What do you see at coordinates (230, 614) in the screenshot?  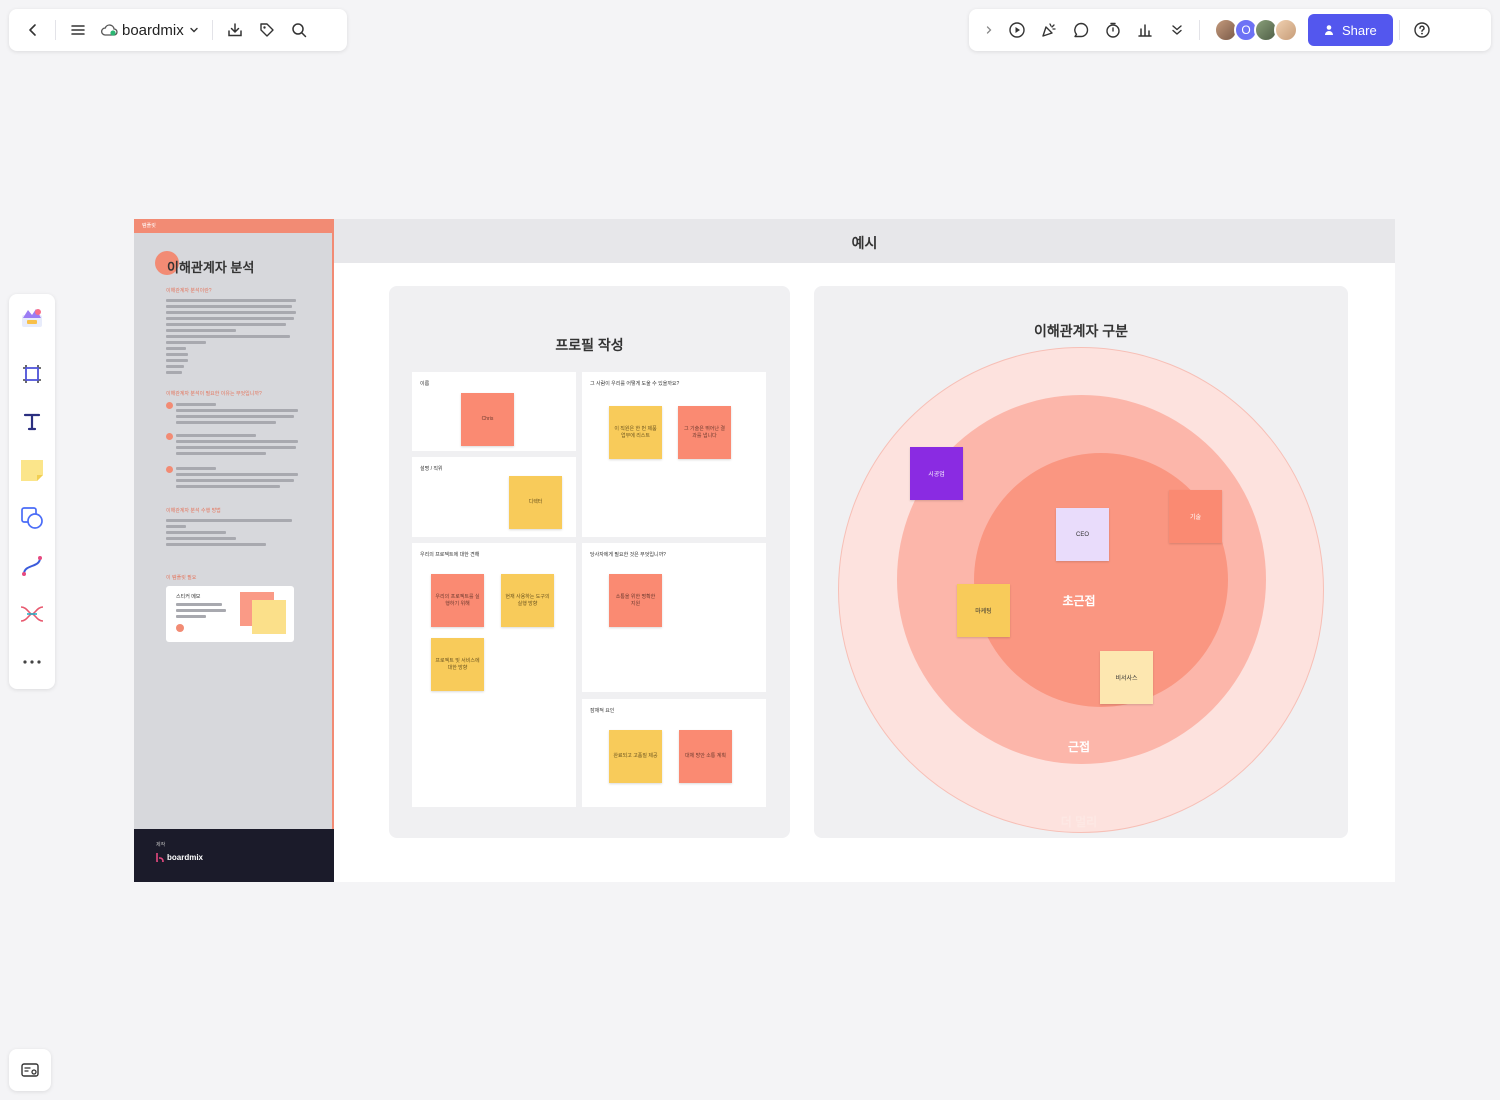 I see `example-card: 스티커 메모` at bounding box center [230, 614].